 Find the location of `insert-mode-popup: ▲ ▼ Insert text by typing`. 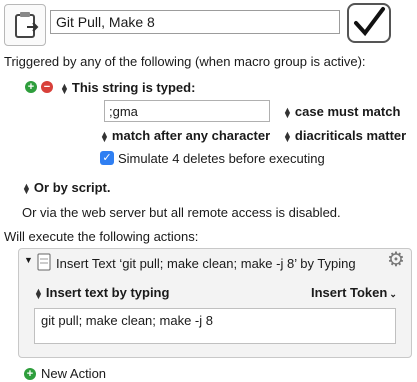

insert-mode-popup: ▲ ▼ Insert text by typing is located at coordinates (101, 292).